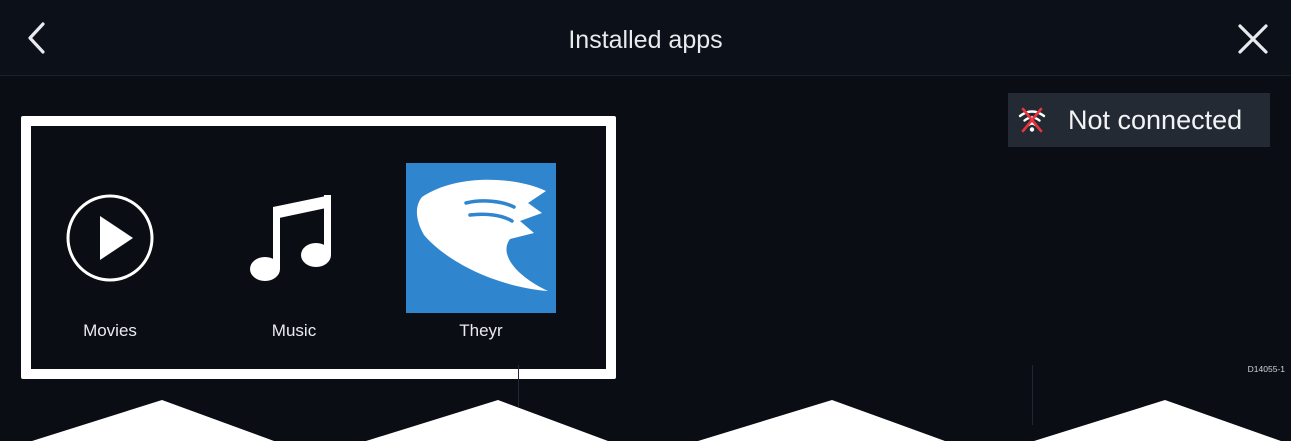 This screenshot has height=441, width=1291. Describe the element at coordinates (294, 330) in the screenshot. I see `app-label-music: Music` at that location.